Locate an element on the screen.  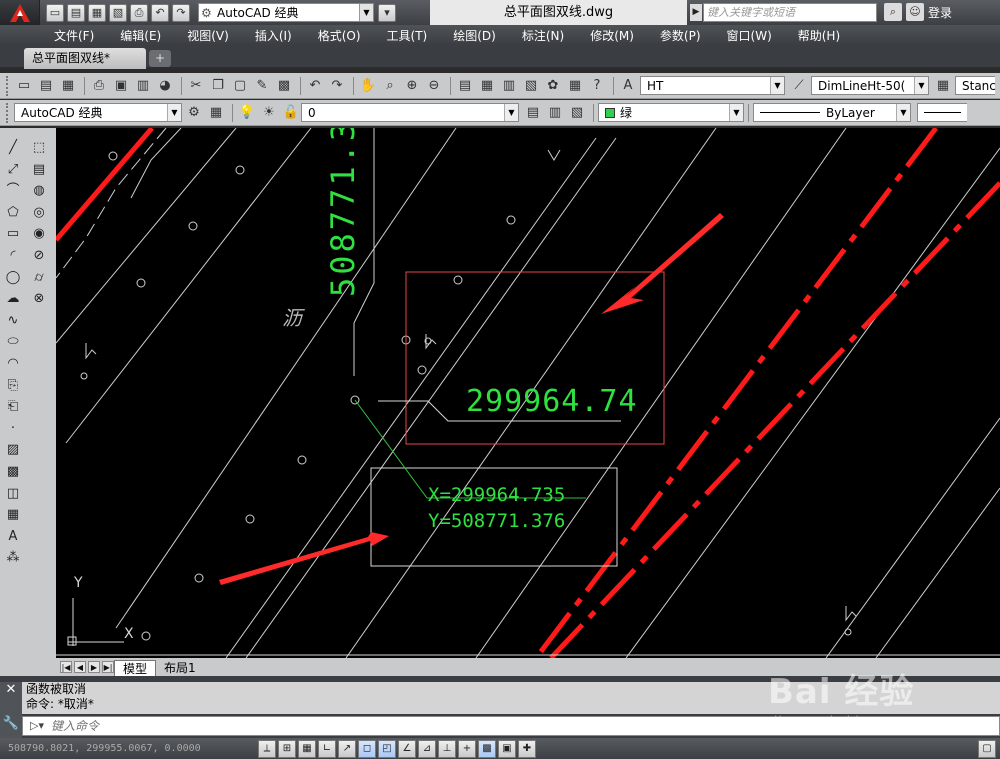
spline-icon: ∿ is located at coordinates (13, 321).